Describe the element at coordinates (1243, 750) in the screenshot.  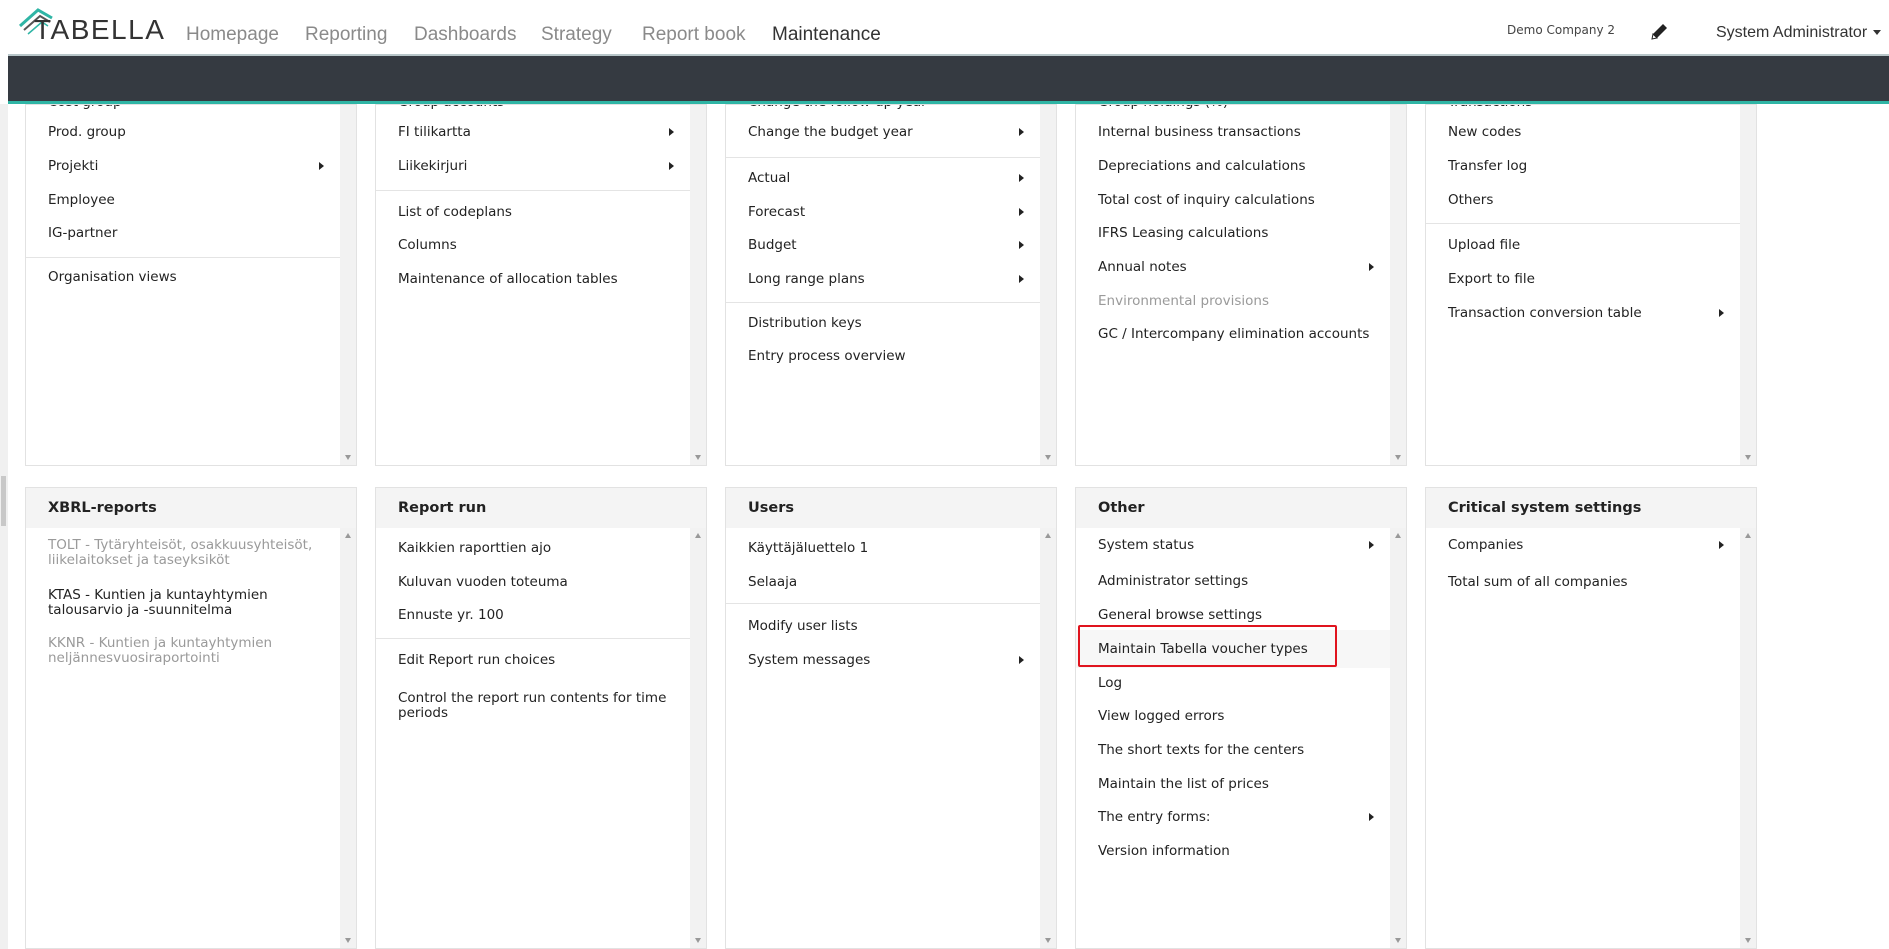
I see `menu-item-the-short-texts-for-the-centers: The short texts for the centers` at that location.